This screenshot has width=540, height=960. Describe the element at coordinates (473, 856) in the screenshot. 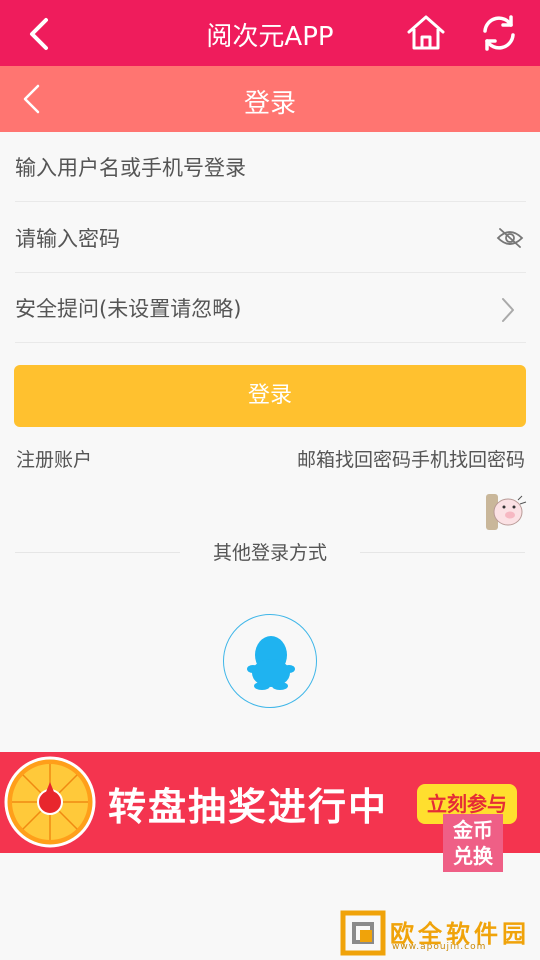

I see `coin-exchange-line2: 兑换` at that location.